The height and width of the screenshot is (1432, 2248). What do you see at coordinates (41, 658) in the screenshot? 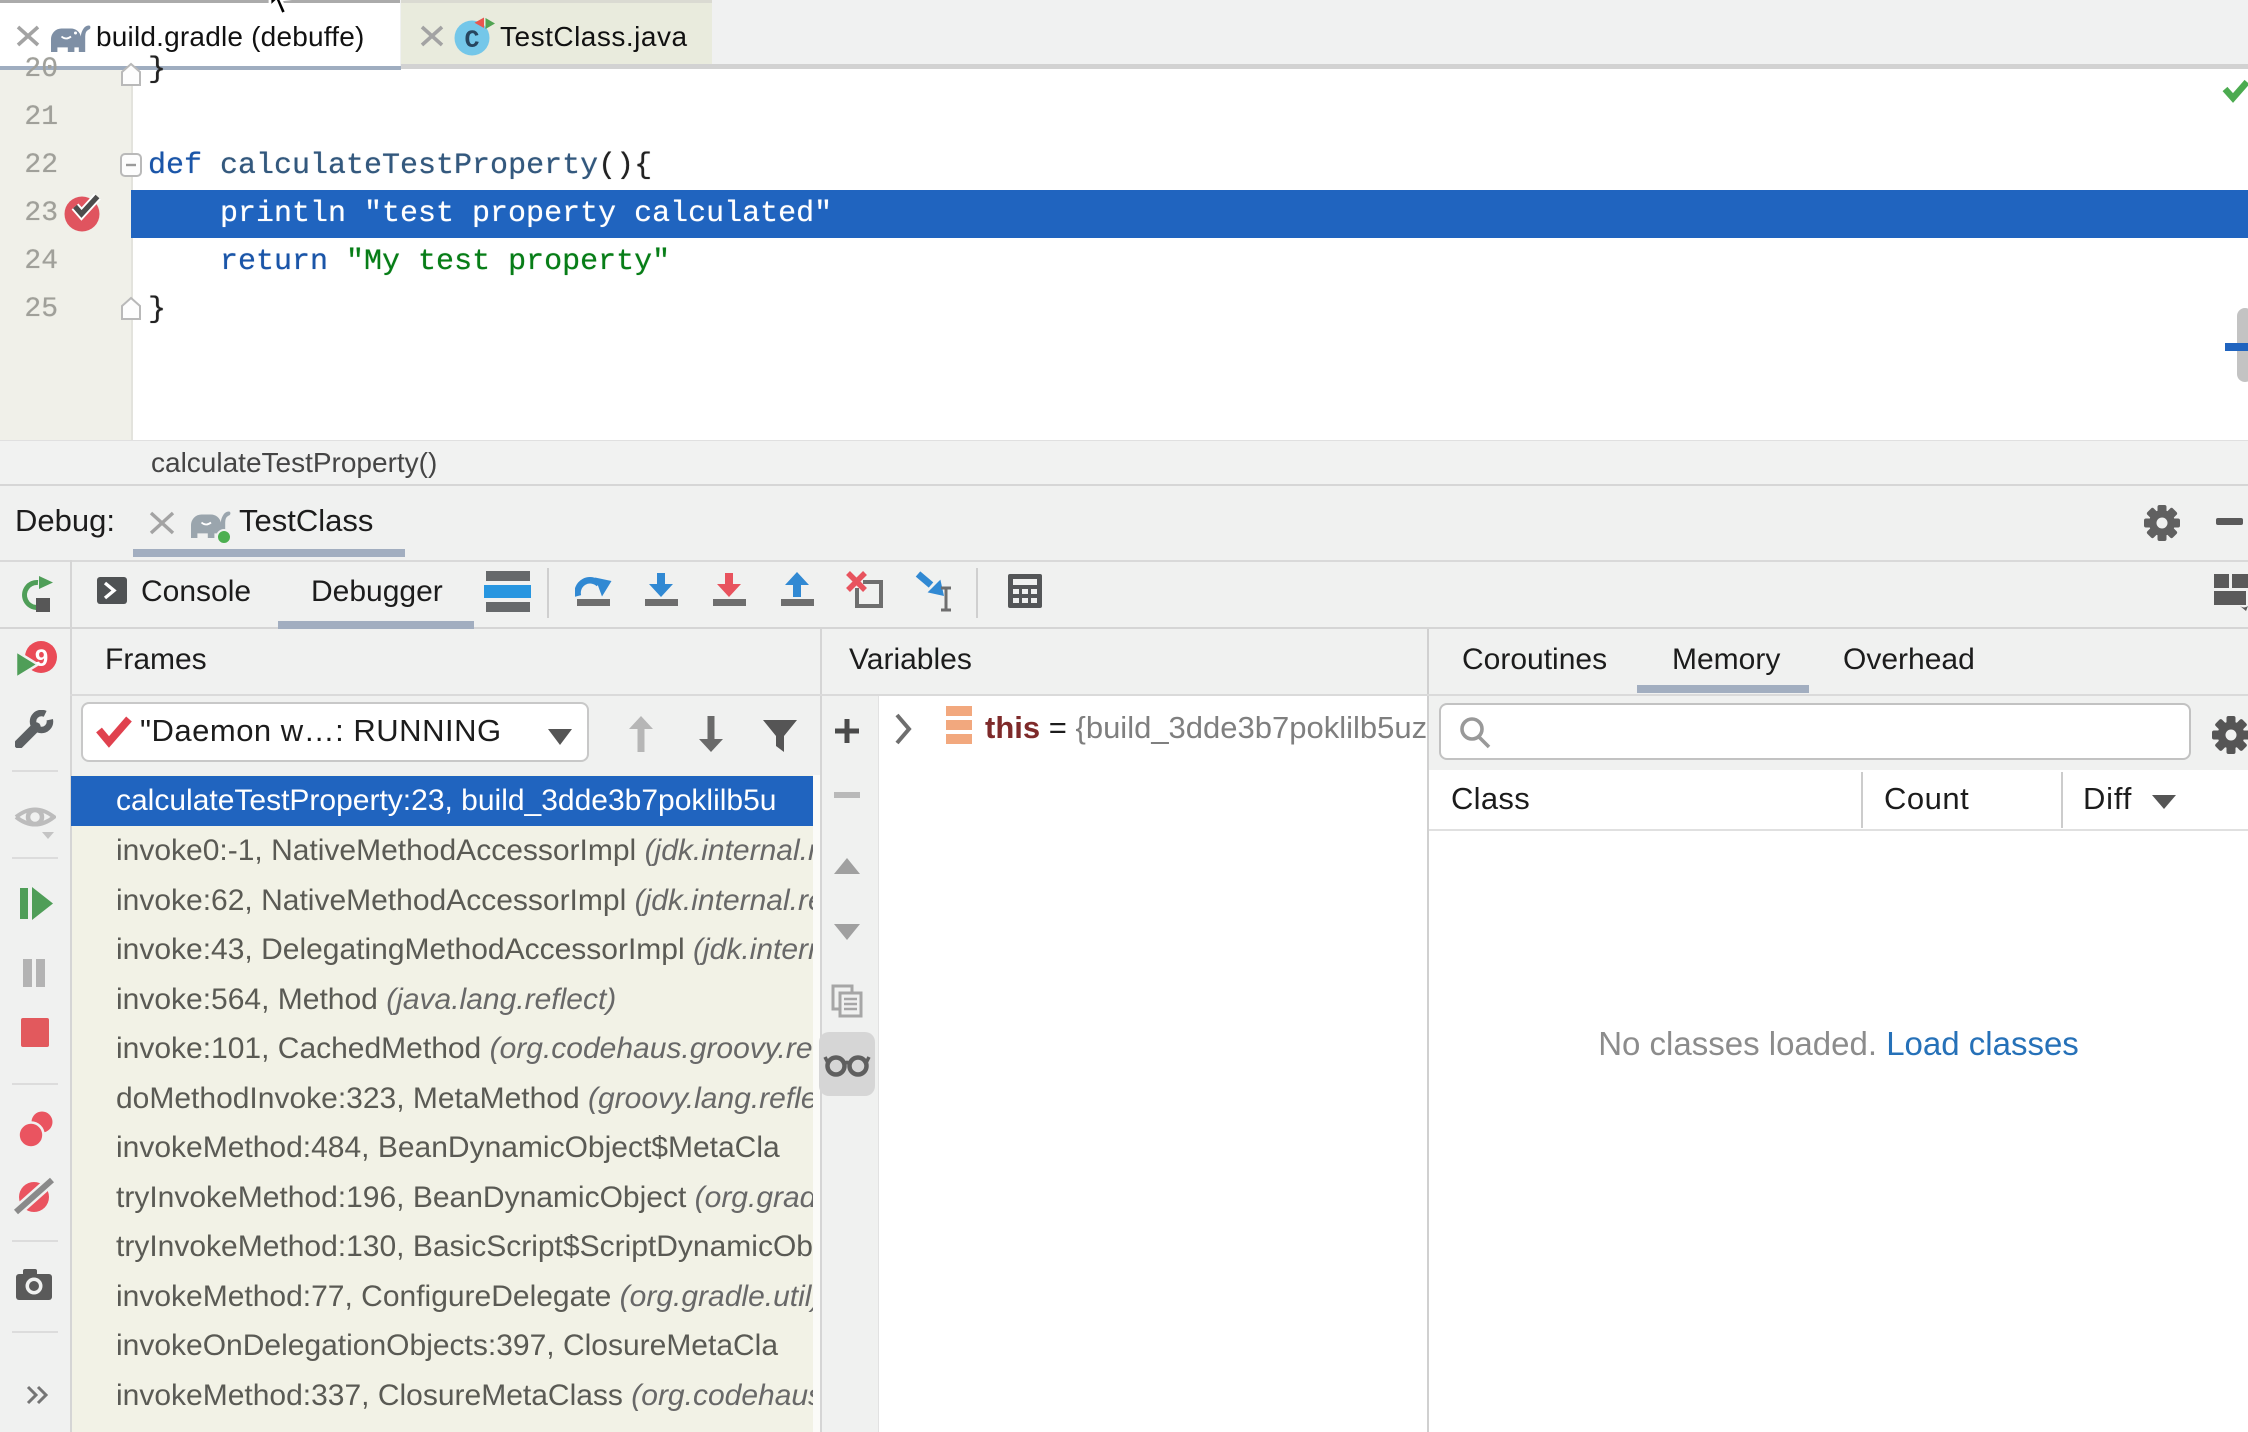
I see `svg-text: 9` at bounding box center [41, 658].